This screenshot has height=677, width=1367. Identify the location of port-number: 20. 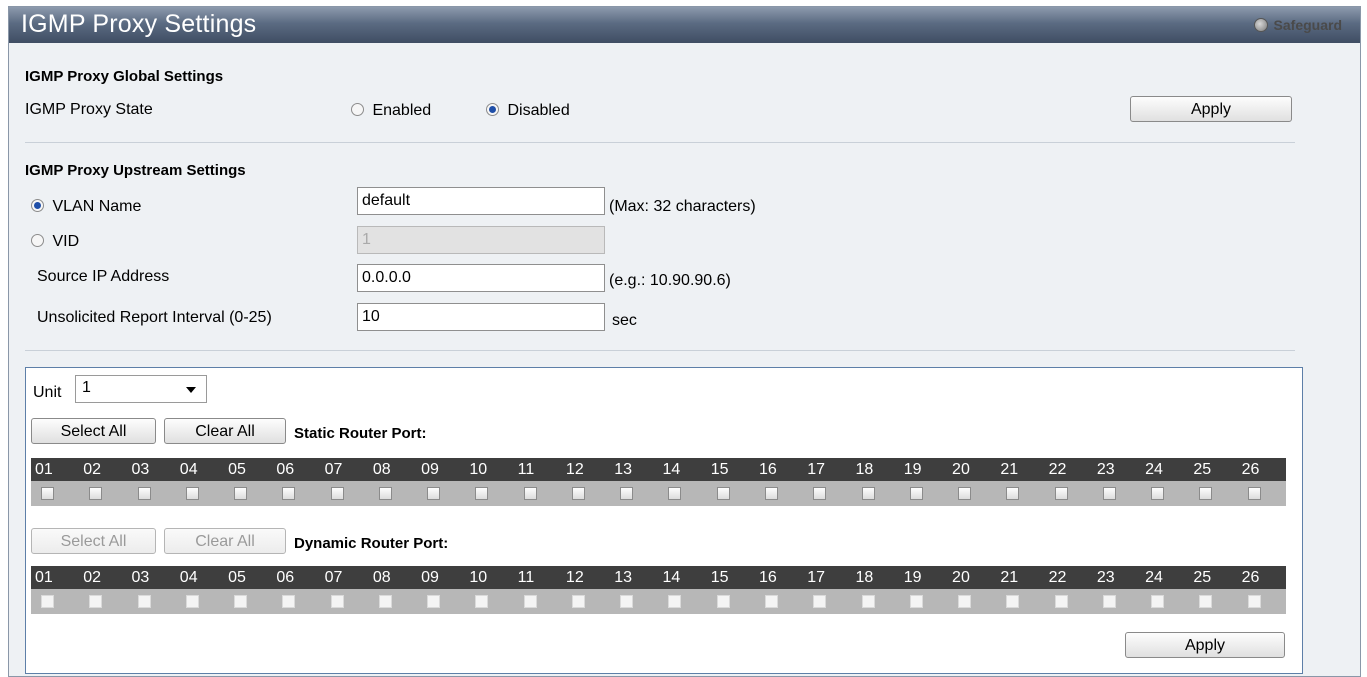
(961, 469).